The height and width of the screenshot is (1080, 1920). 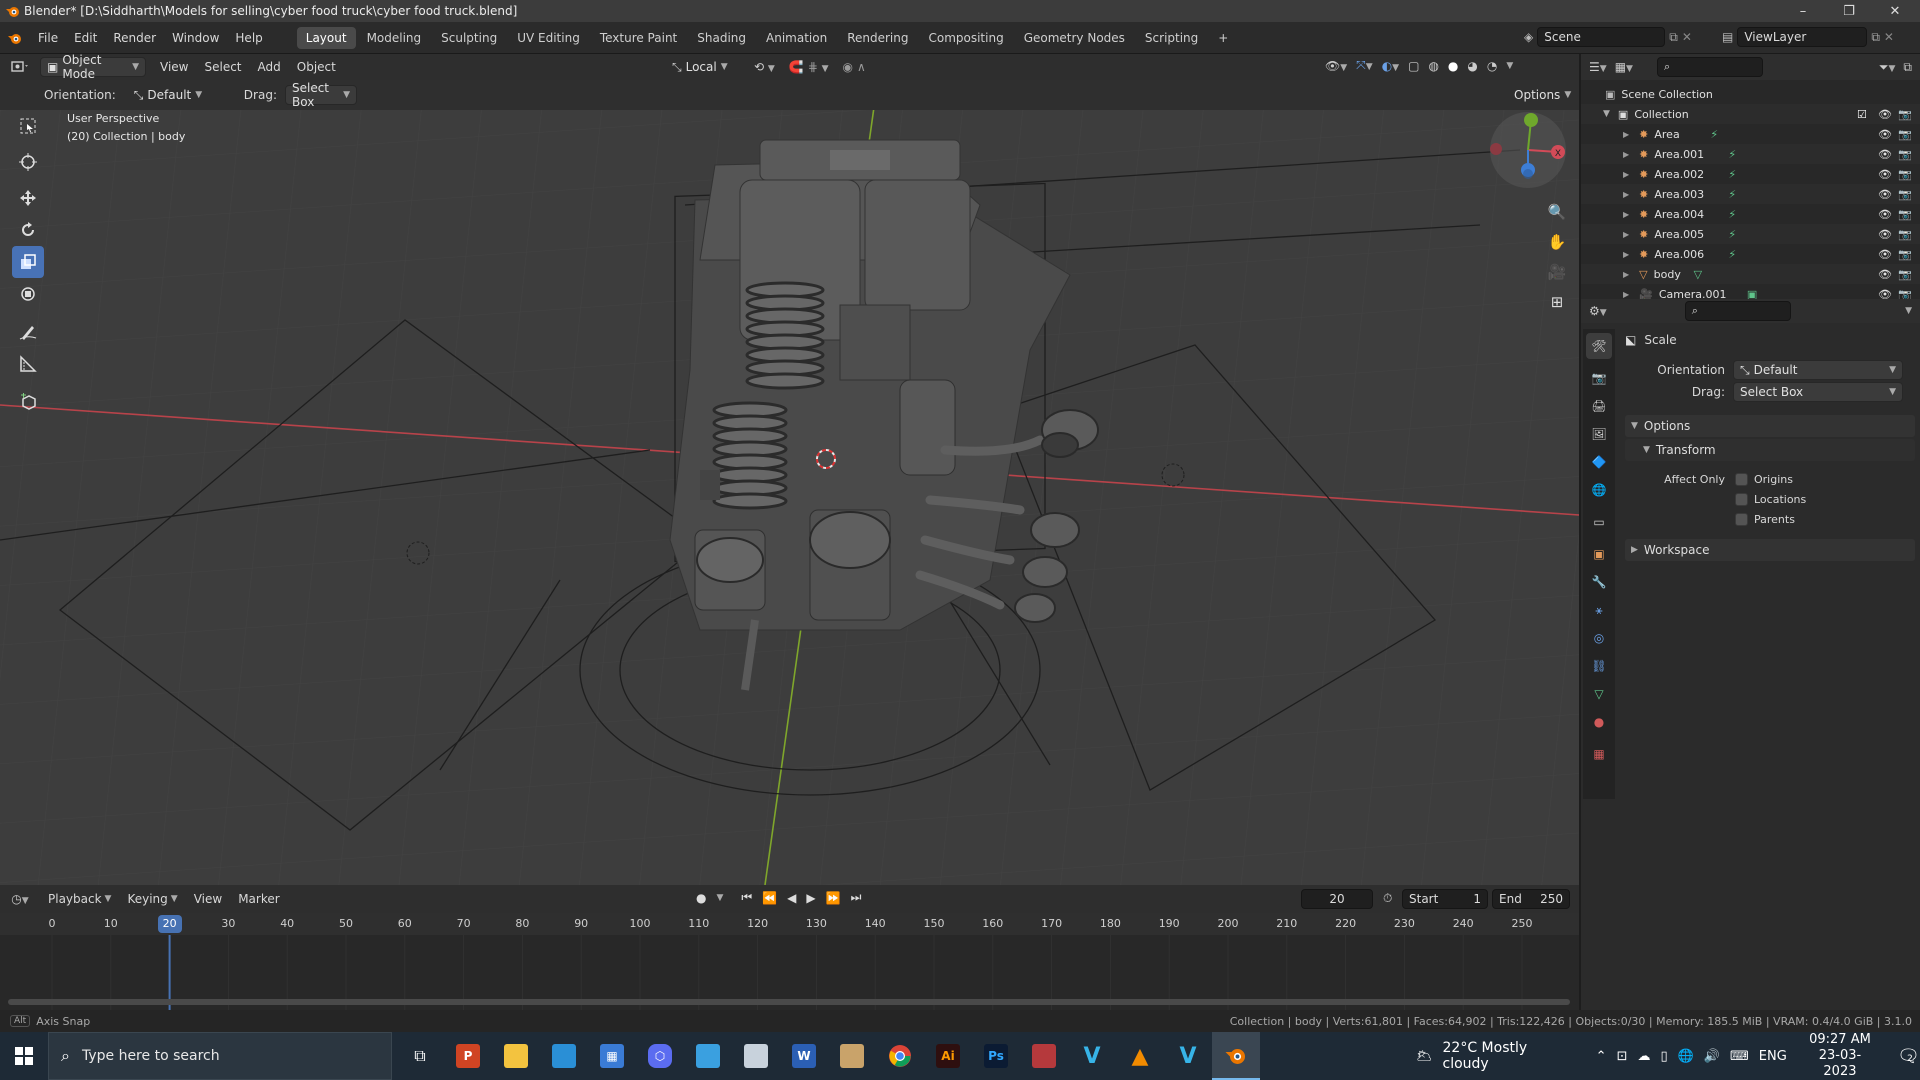 What do you see at coordinates (1387, 898) in the screenshot?
I see `preview-range-icon: ⏱` at bounding box center [1387, 898].